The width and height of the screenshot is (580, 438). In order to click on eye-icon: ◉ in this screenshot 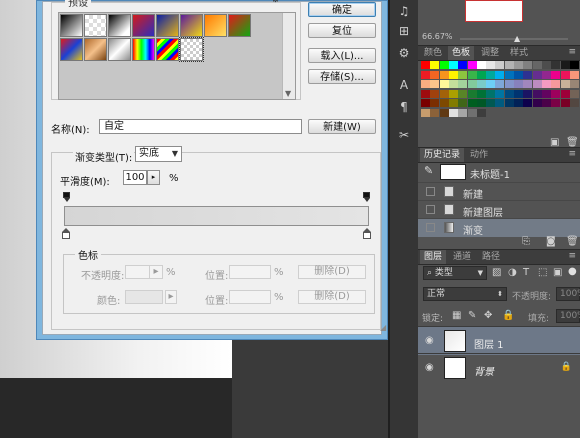, I will do `click(429, 340)`.